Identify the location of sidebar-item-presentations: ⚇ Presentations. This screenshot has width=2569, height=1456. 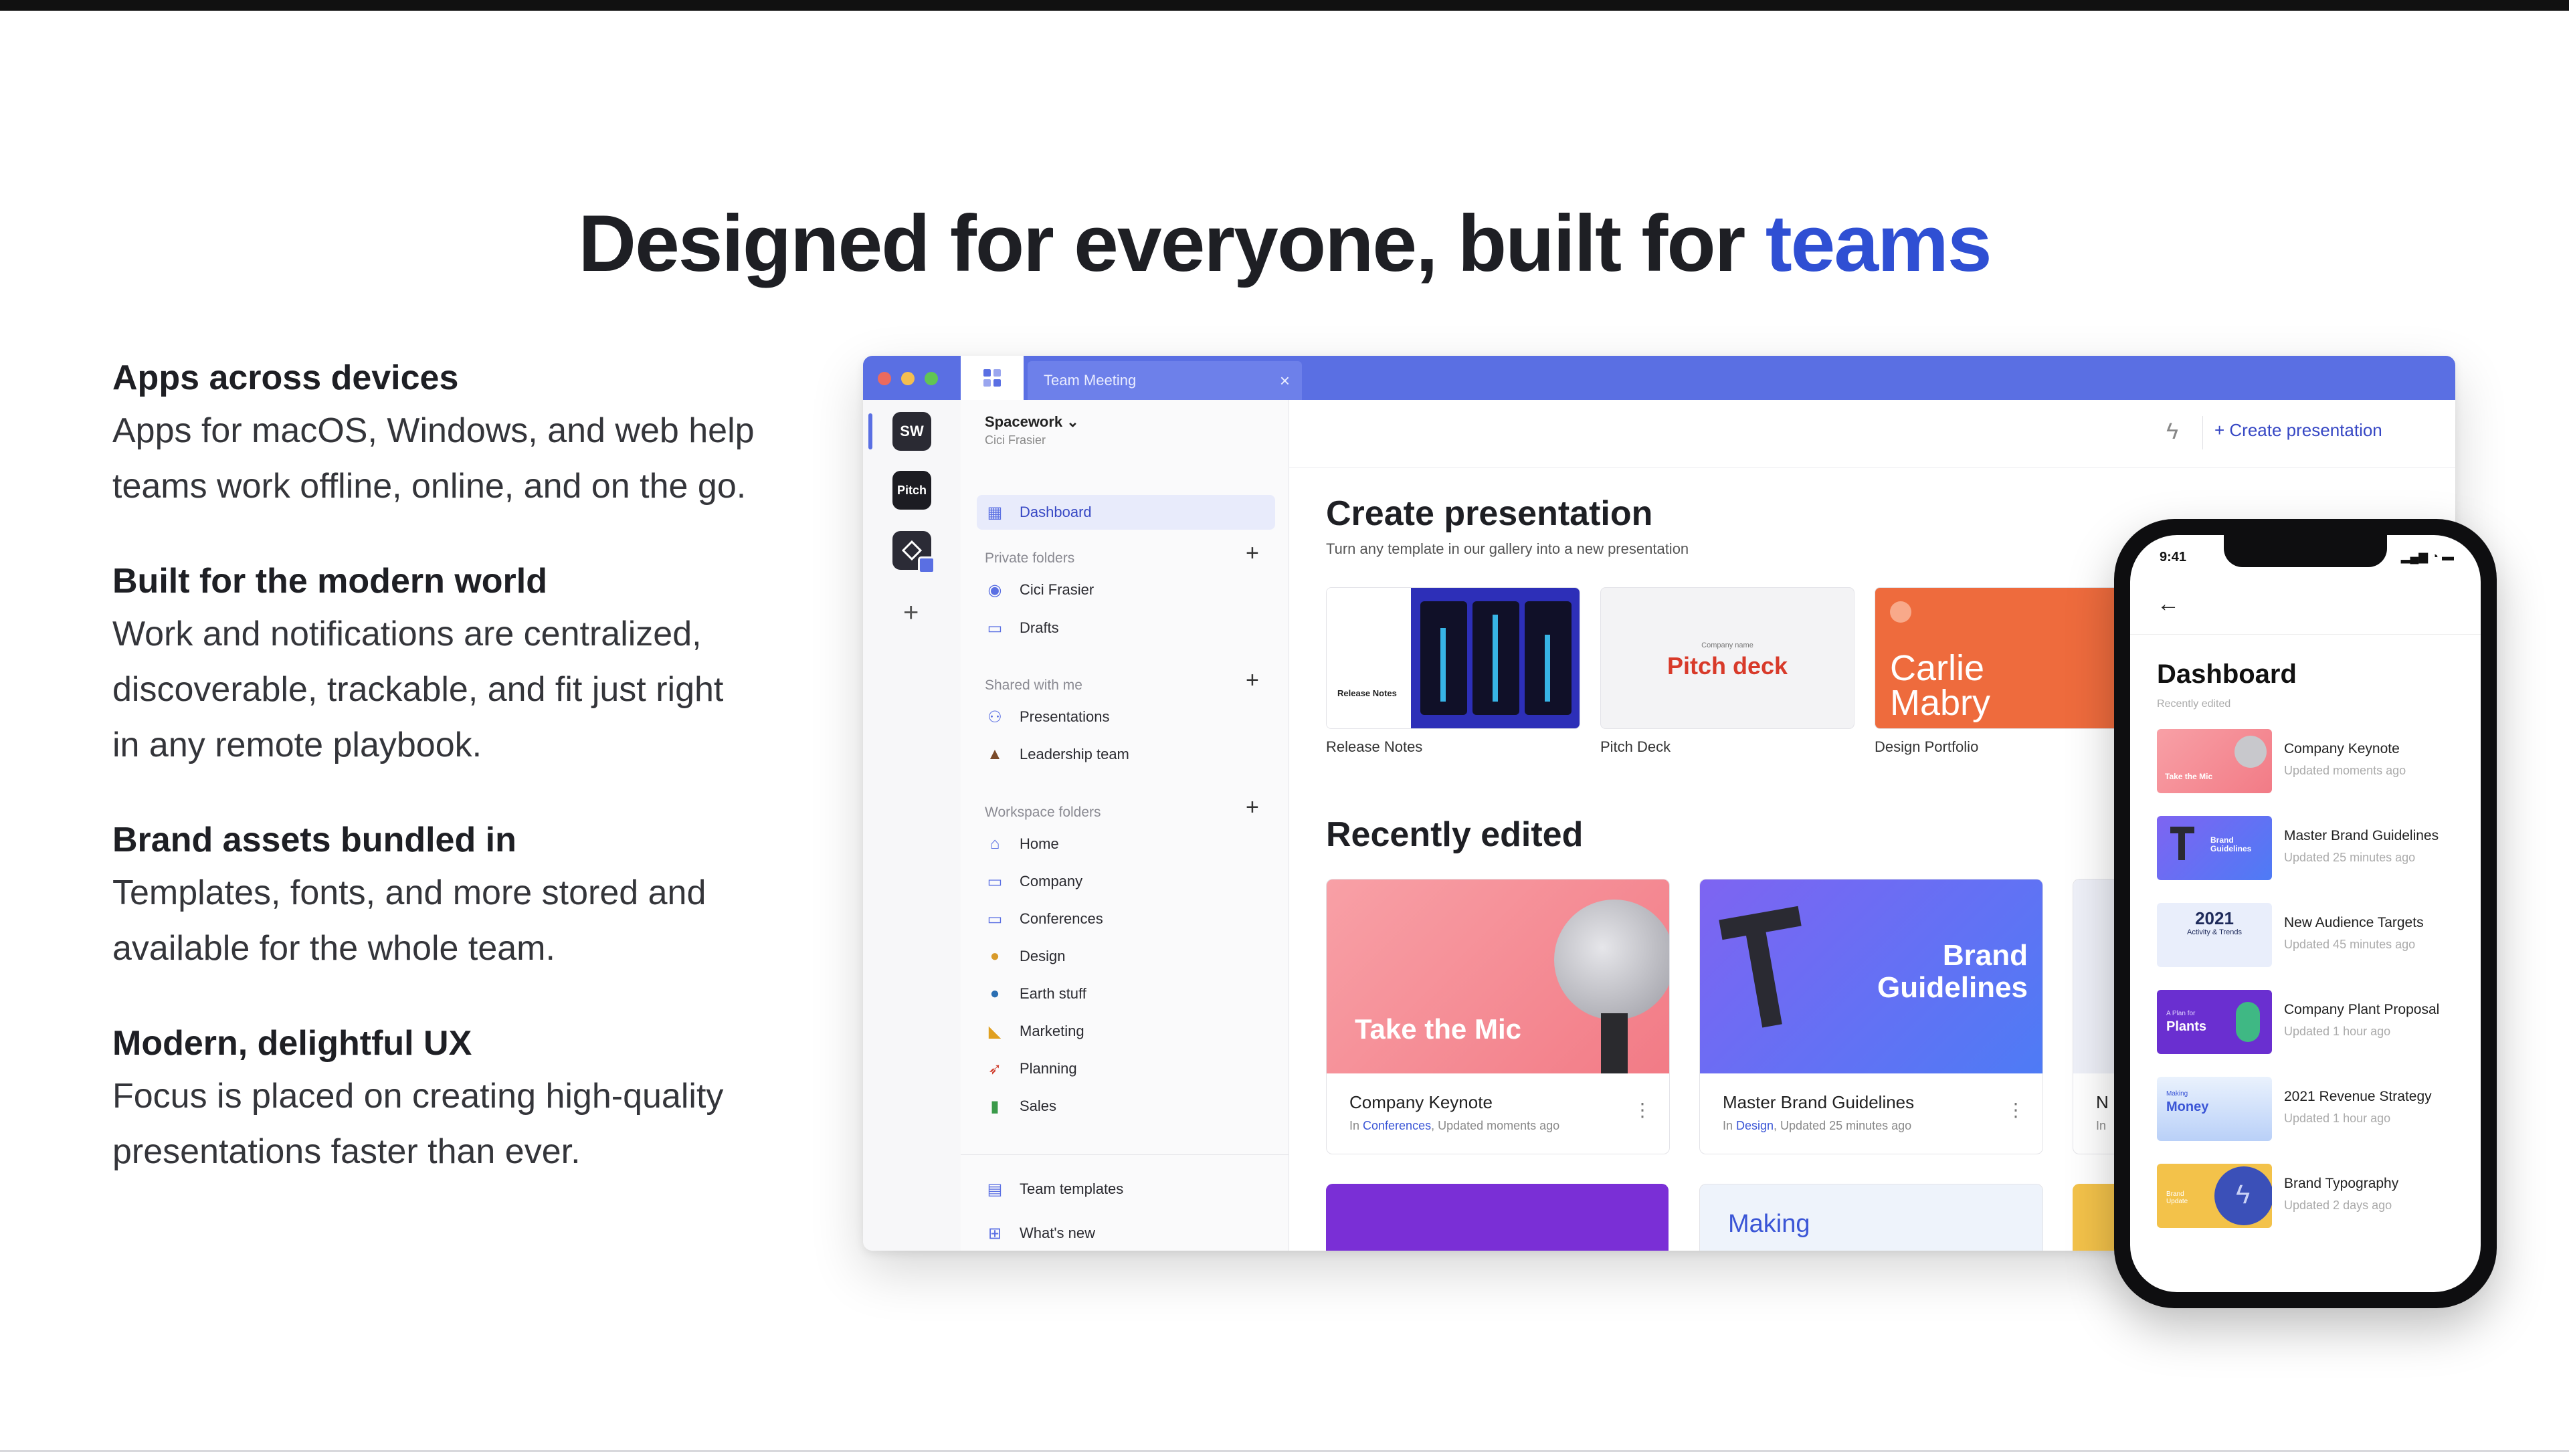
(1126, 717).